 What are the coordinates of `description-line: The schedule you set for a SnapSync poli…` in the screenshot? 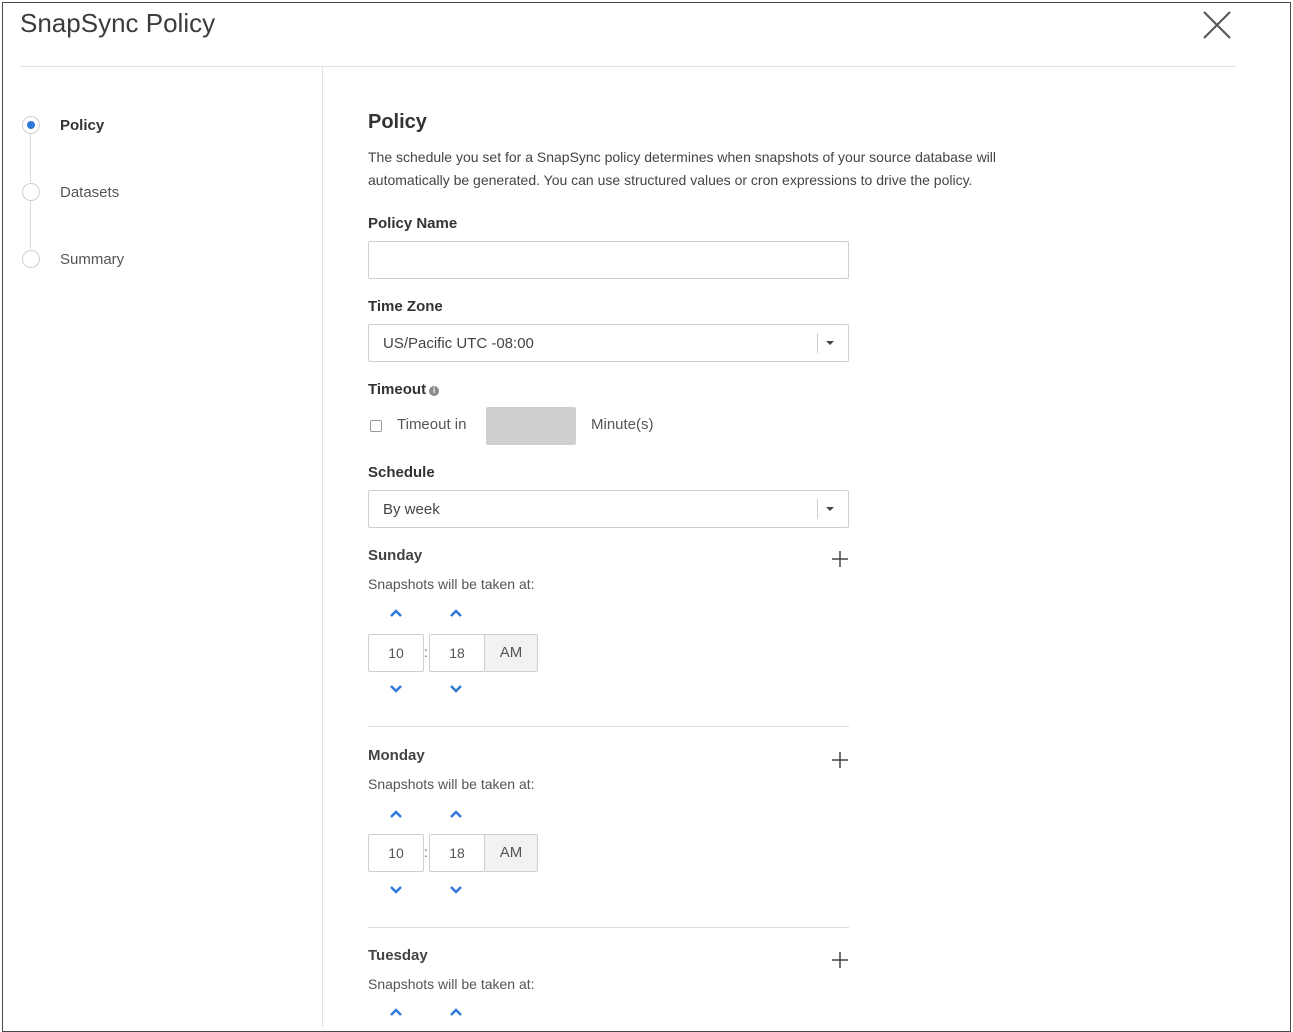 It's located at (682, 157).